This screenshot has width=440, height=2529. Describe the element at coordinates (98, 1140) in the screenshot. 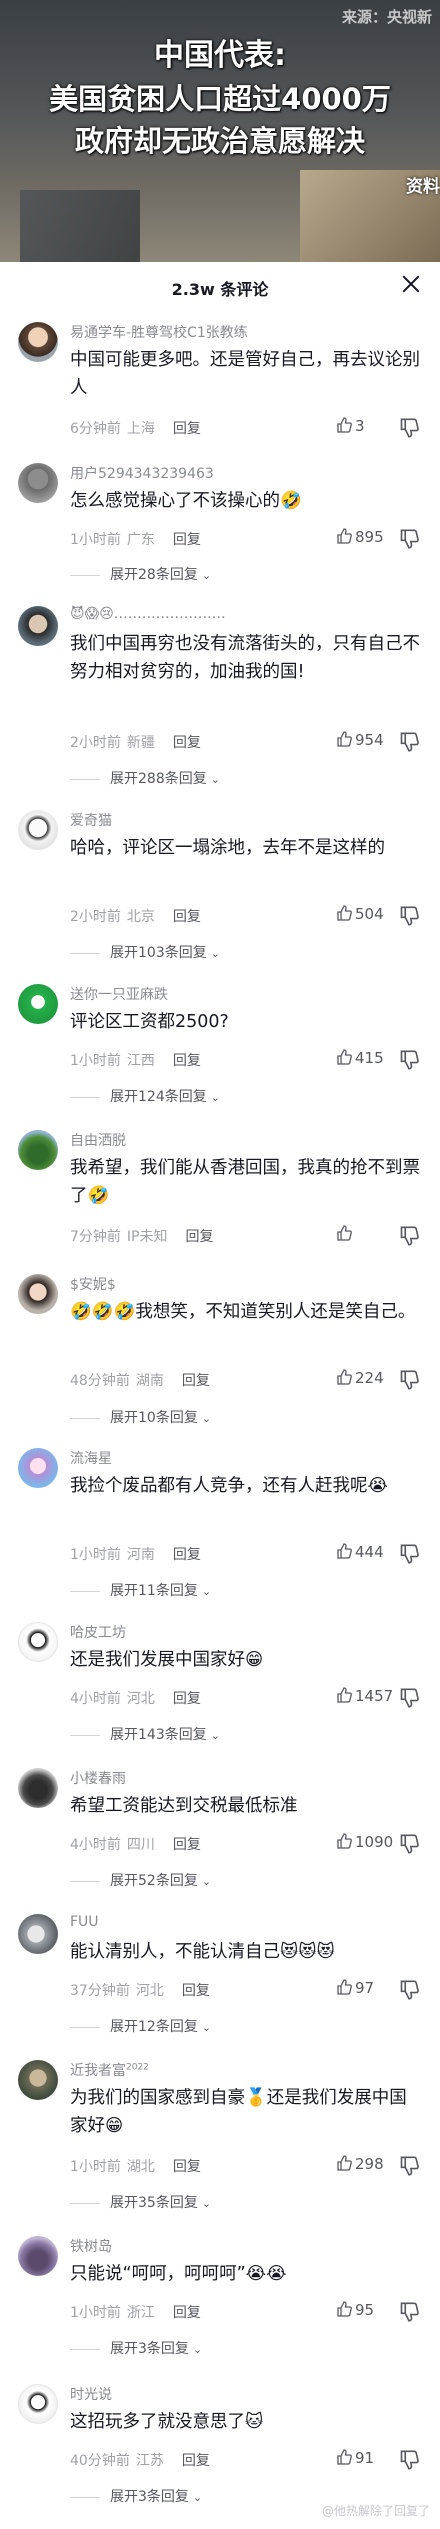

I see `comment-username: 自由洒脱` at that location.